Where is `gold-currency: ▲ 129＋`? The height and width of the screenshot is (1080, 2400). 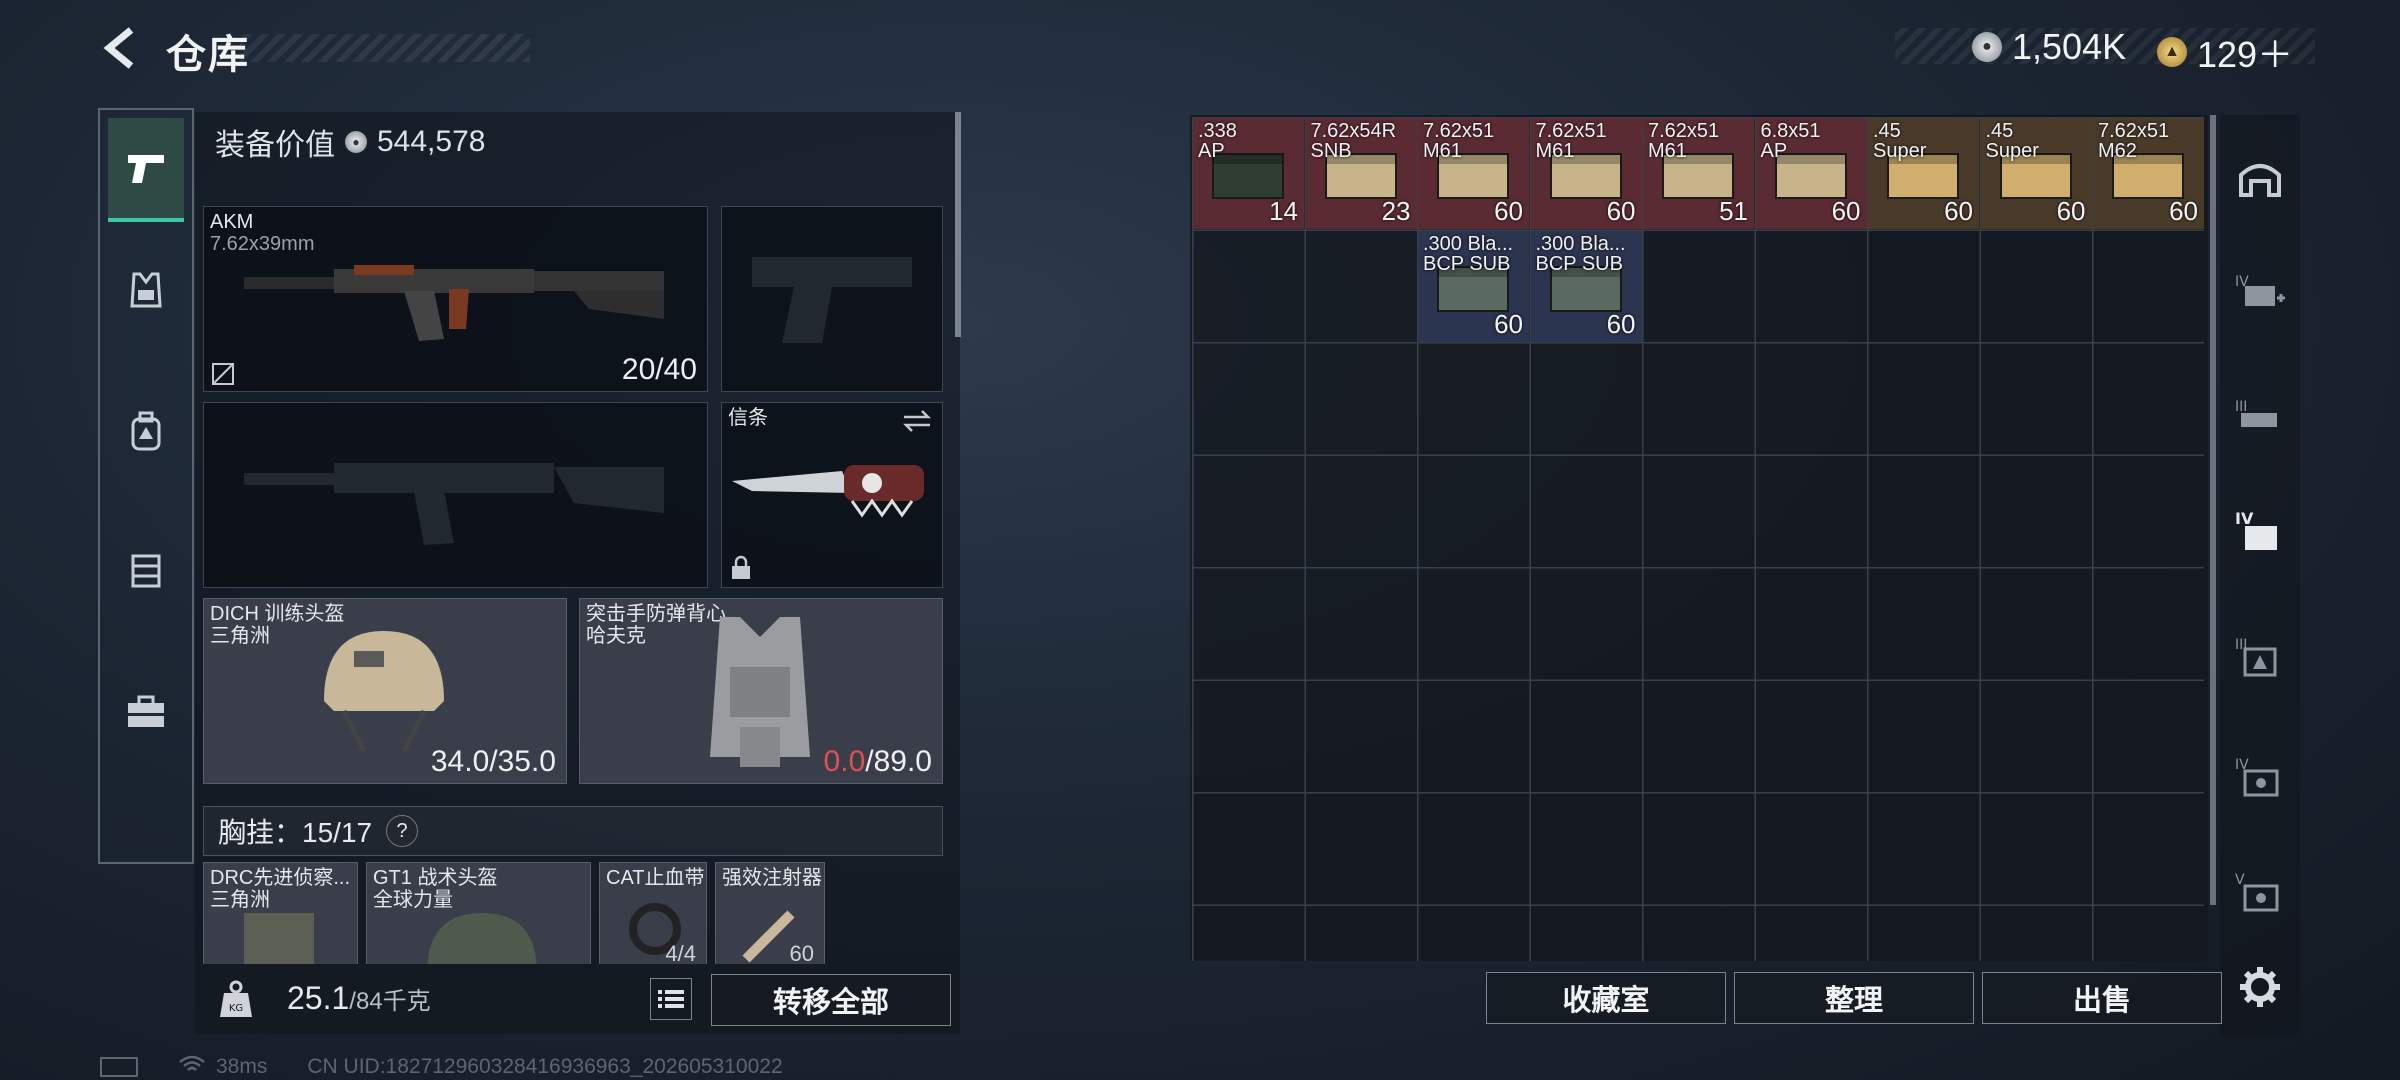
gold-currency: ▲ 129＋ is located at coordinates (2225, 52).